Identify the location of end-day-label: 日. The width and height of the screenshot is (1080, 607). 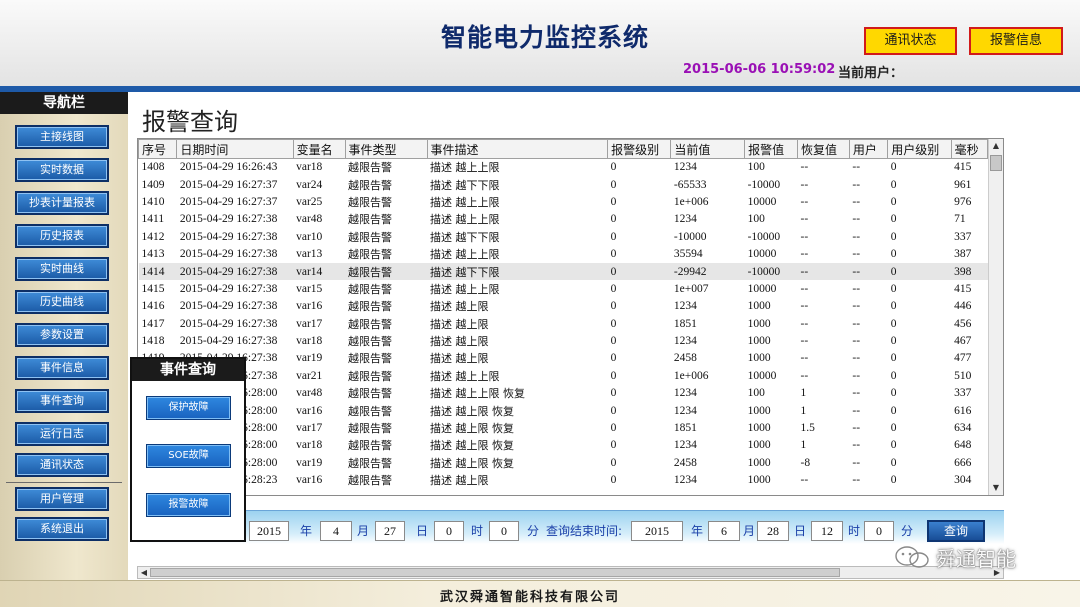
(800, 531).